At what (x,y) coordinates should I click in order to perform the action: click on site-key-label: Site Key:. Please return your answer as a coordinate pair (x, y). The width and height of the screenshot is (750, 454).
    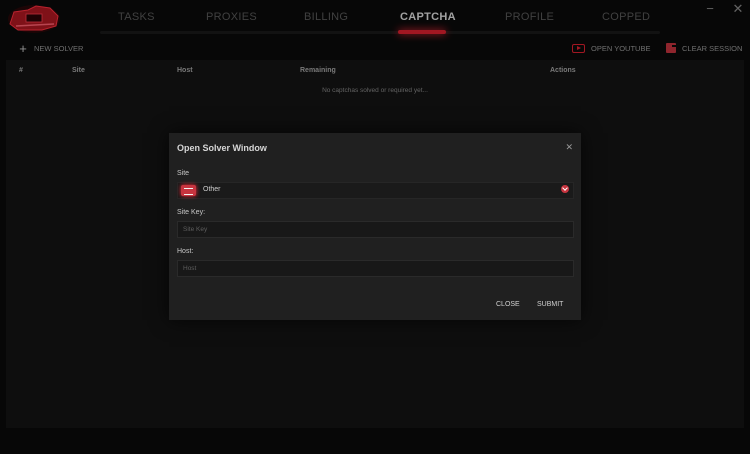
    Looking at the image, I should click on (191, 212).